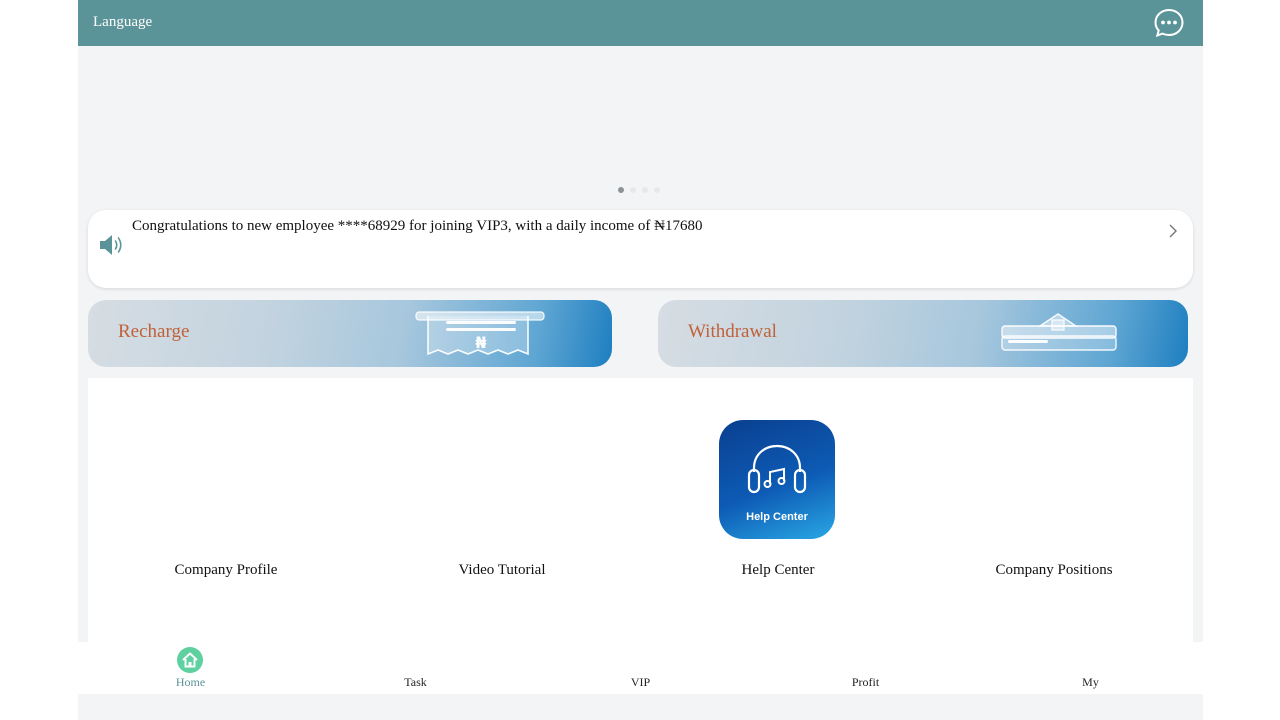 This screenshot has height=720, width=1280. I want to click on tab-task: Task, so click(415, 668).